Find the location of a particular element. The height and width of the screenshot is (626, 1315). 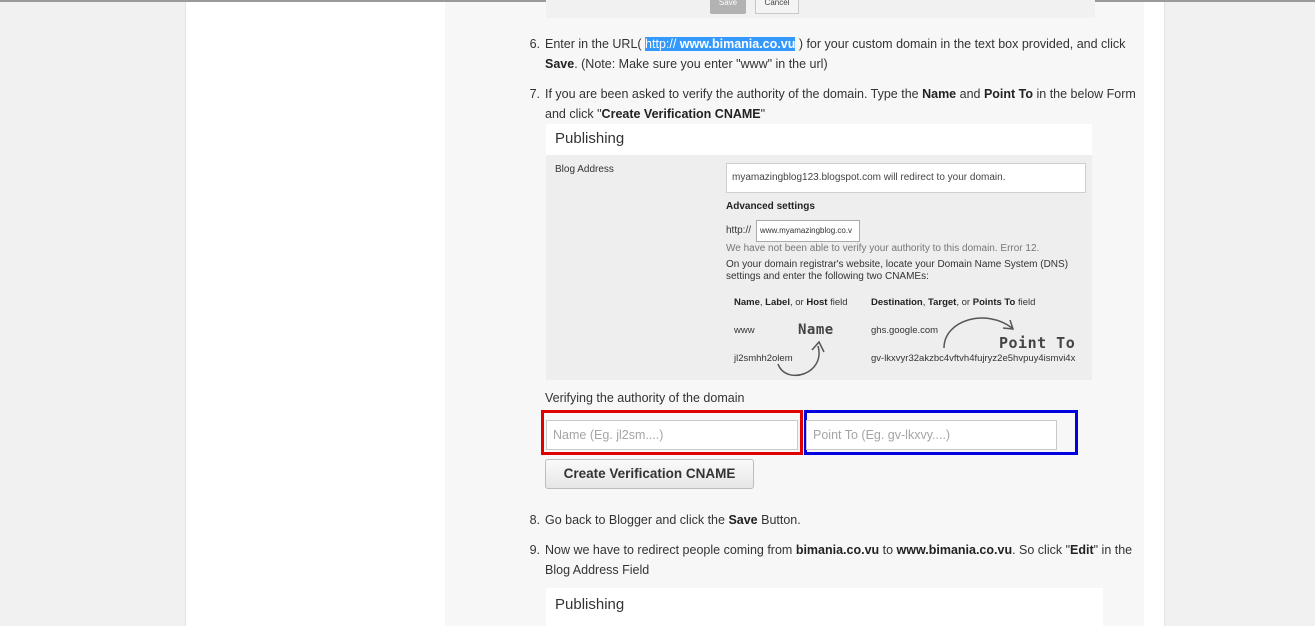

publishing-screenshot-2: Publishing is located at coordinates (824, 607).